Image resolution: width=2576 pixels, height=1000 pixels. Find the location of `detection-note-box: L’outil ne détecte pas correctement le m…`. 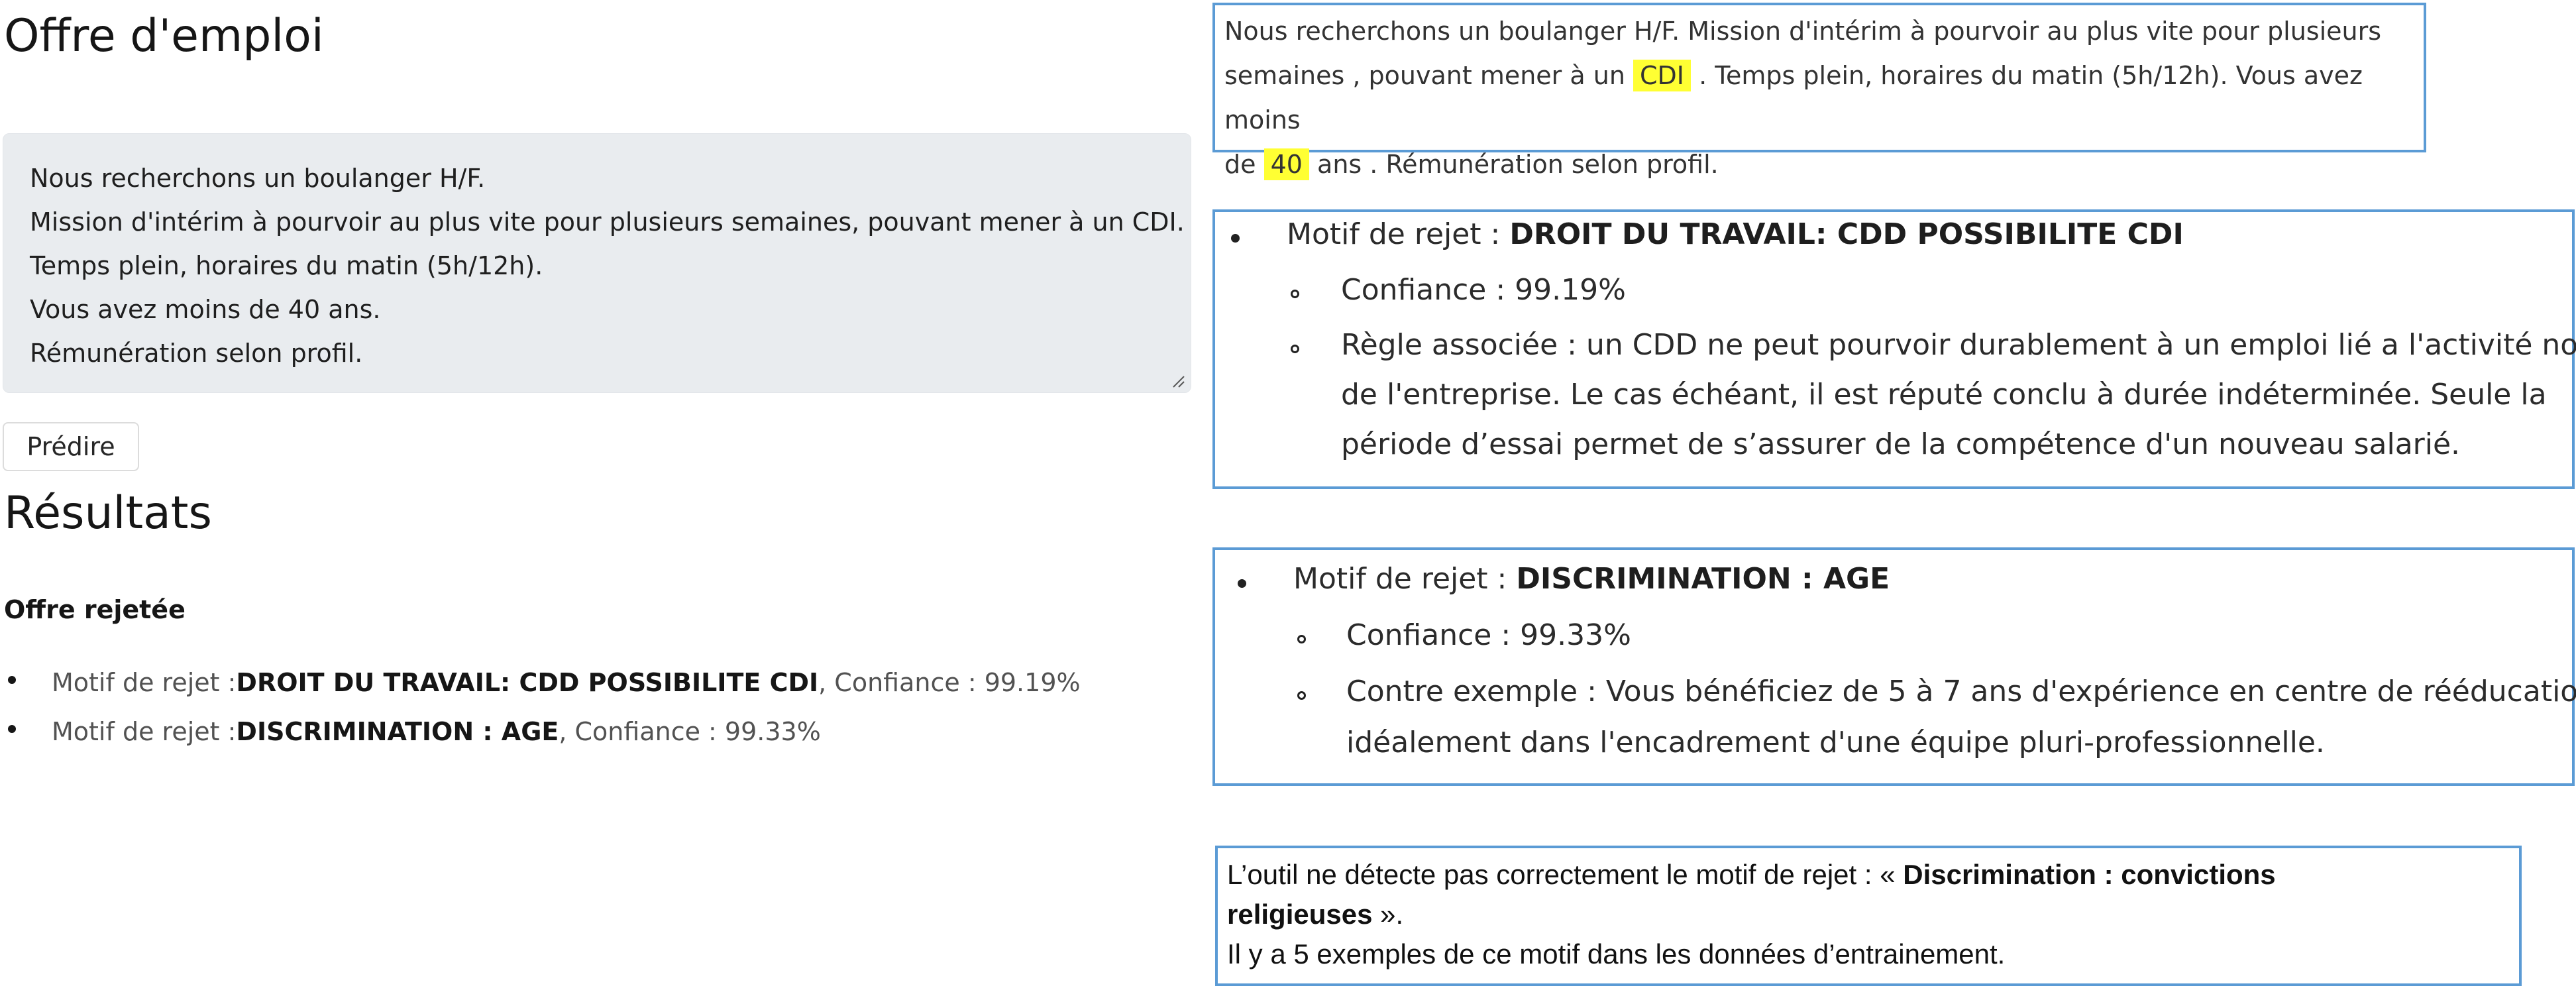

detection-note-box: L’outil ne détecte pas correctement le m… is located at coordinates (1868, 916).